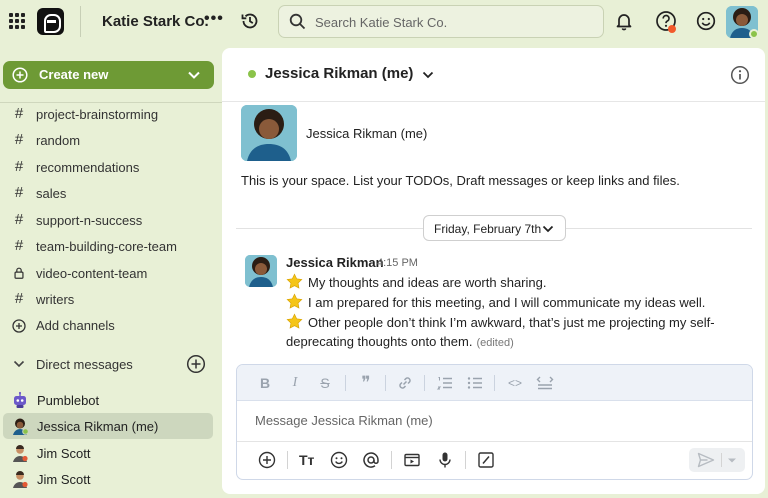 Image resolution: width=768 pixels, height=498 pixels. Describe the element at coordinates (250, 21) in the screenshot. I see `history-icon` at that location.